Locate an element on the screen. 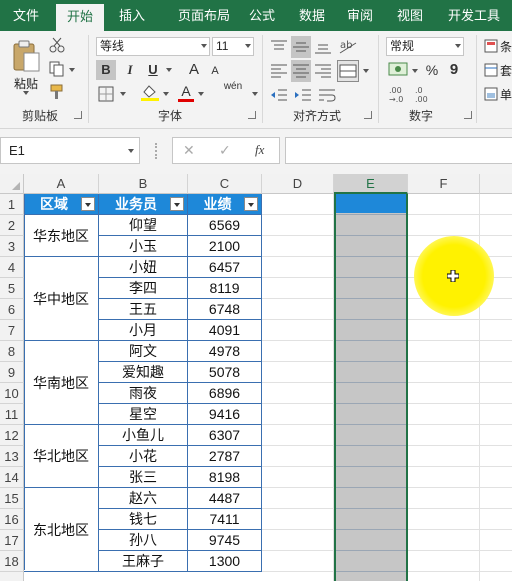 The width and height of the screenshot is (512, 581). salesperson-cell: 小月 is located at coordinates (143, 330).